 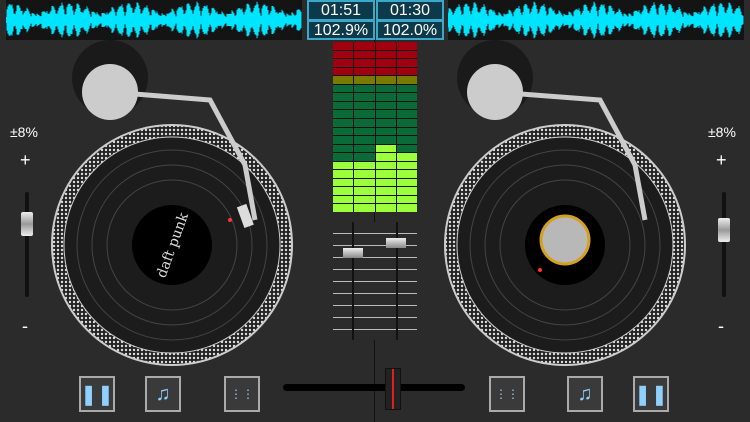 I want to click on right-pitch-track, so click(x=724, y=244).